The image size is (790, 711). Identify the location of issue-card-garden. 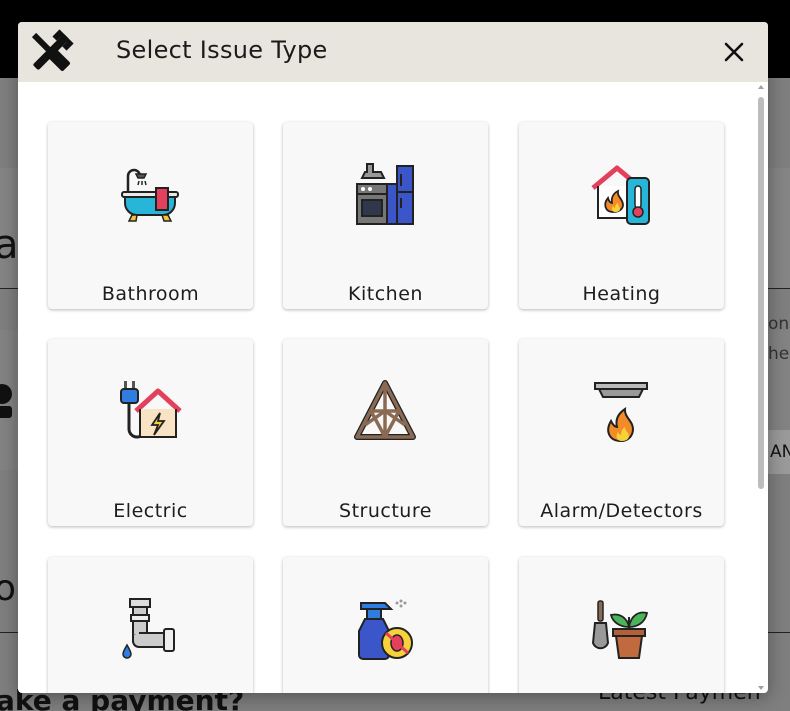
(621, 625).